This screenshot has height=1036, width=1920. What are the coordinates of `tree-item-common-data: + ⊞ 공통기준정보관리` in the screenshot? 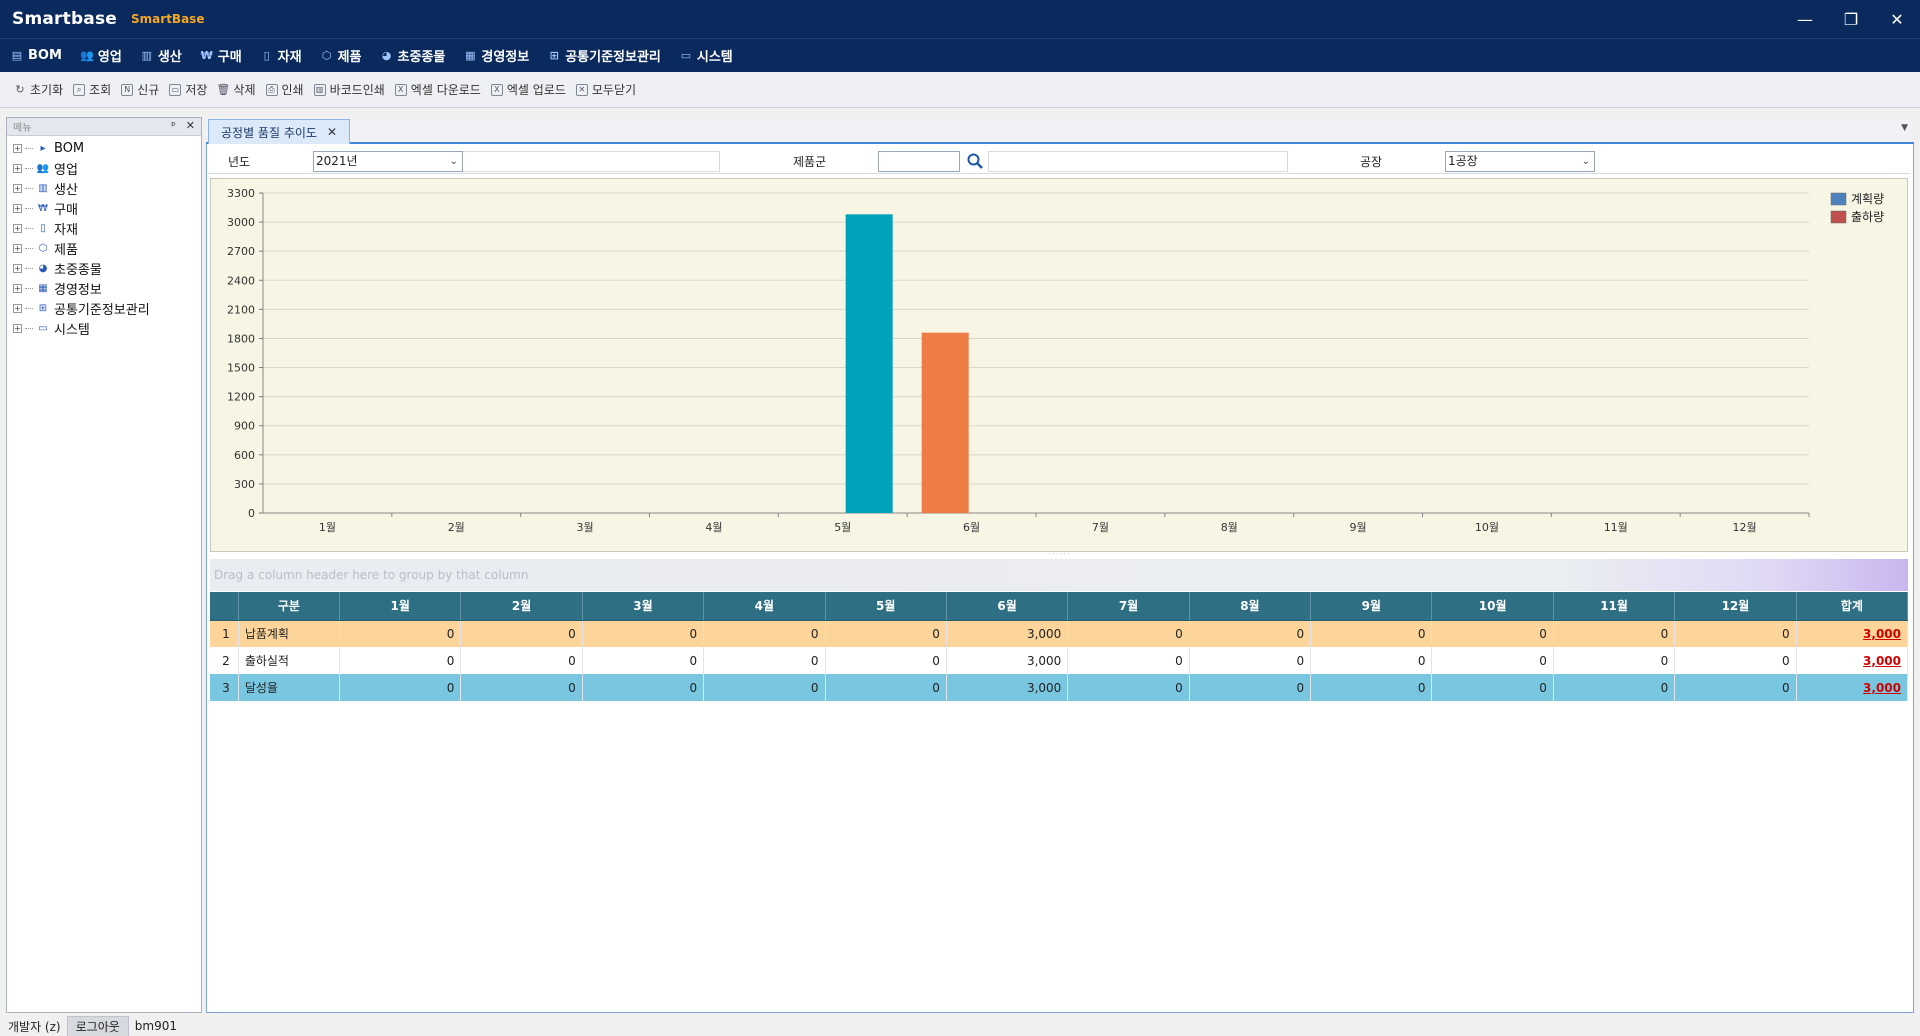 It's located at (104, 308).